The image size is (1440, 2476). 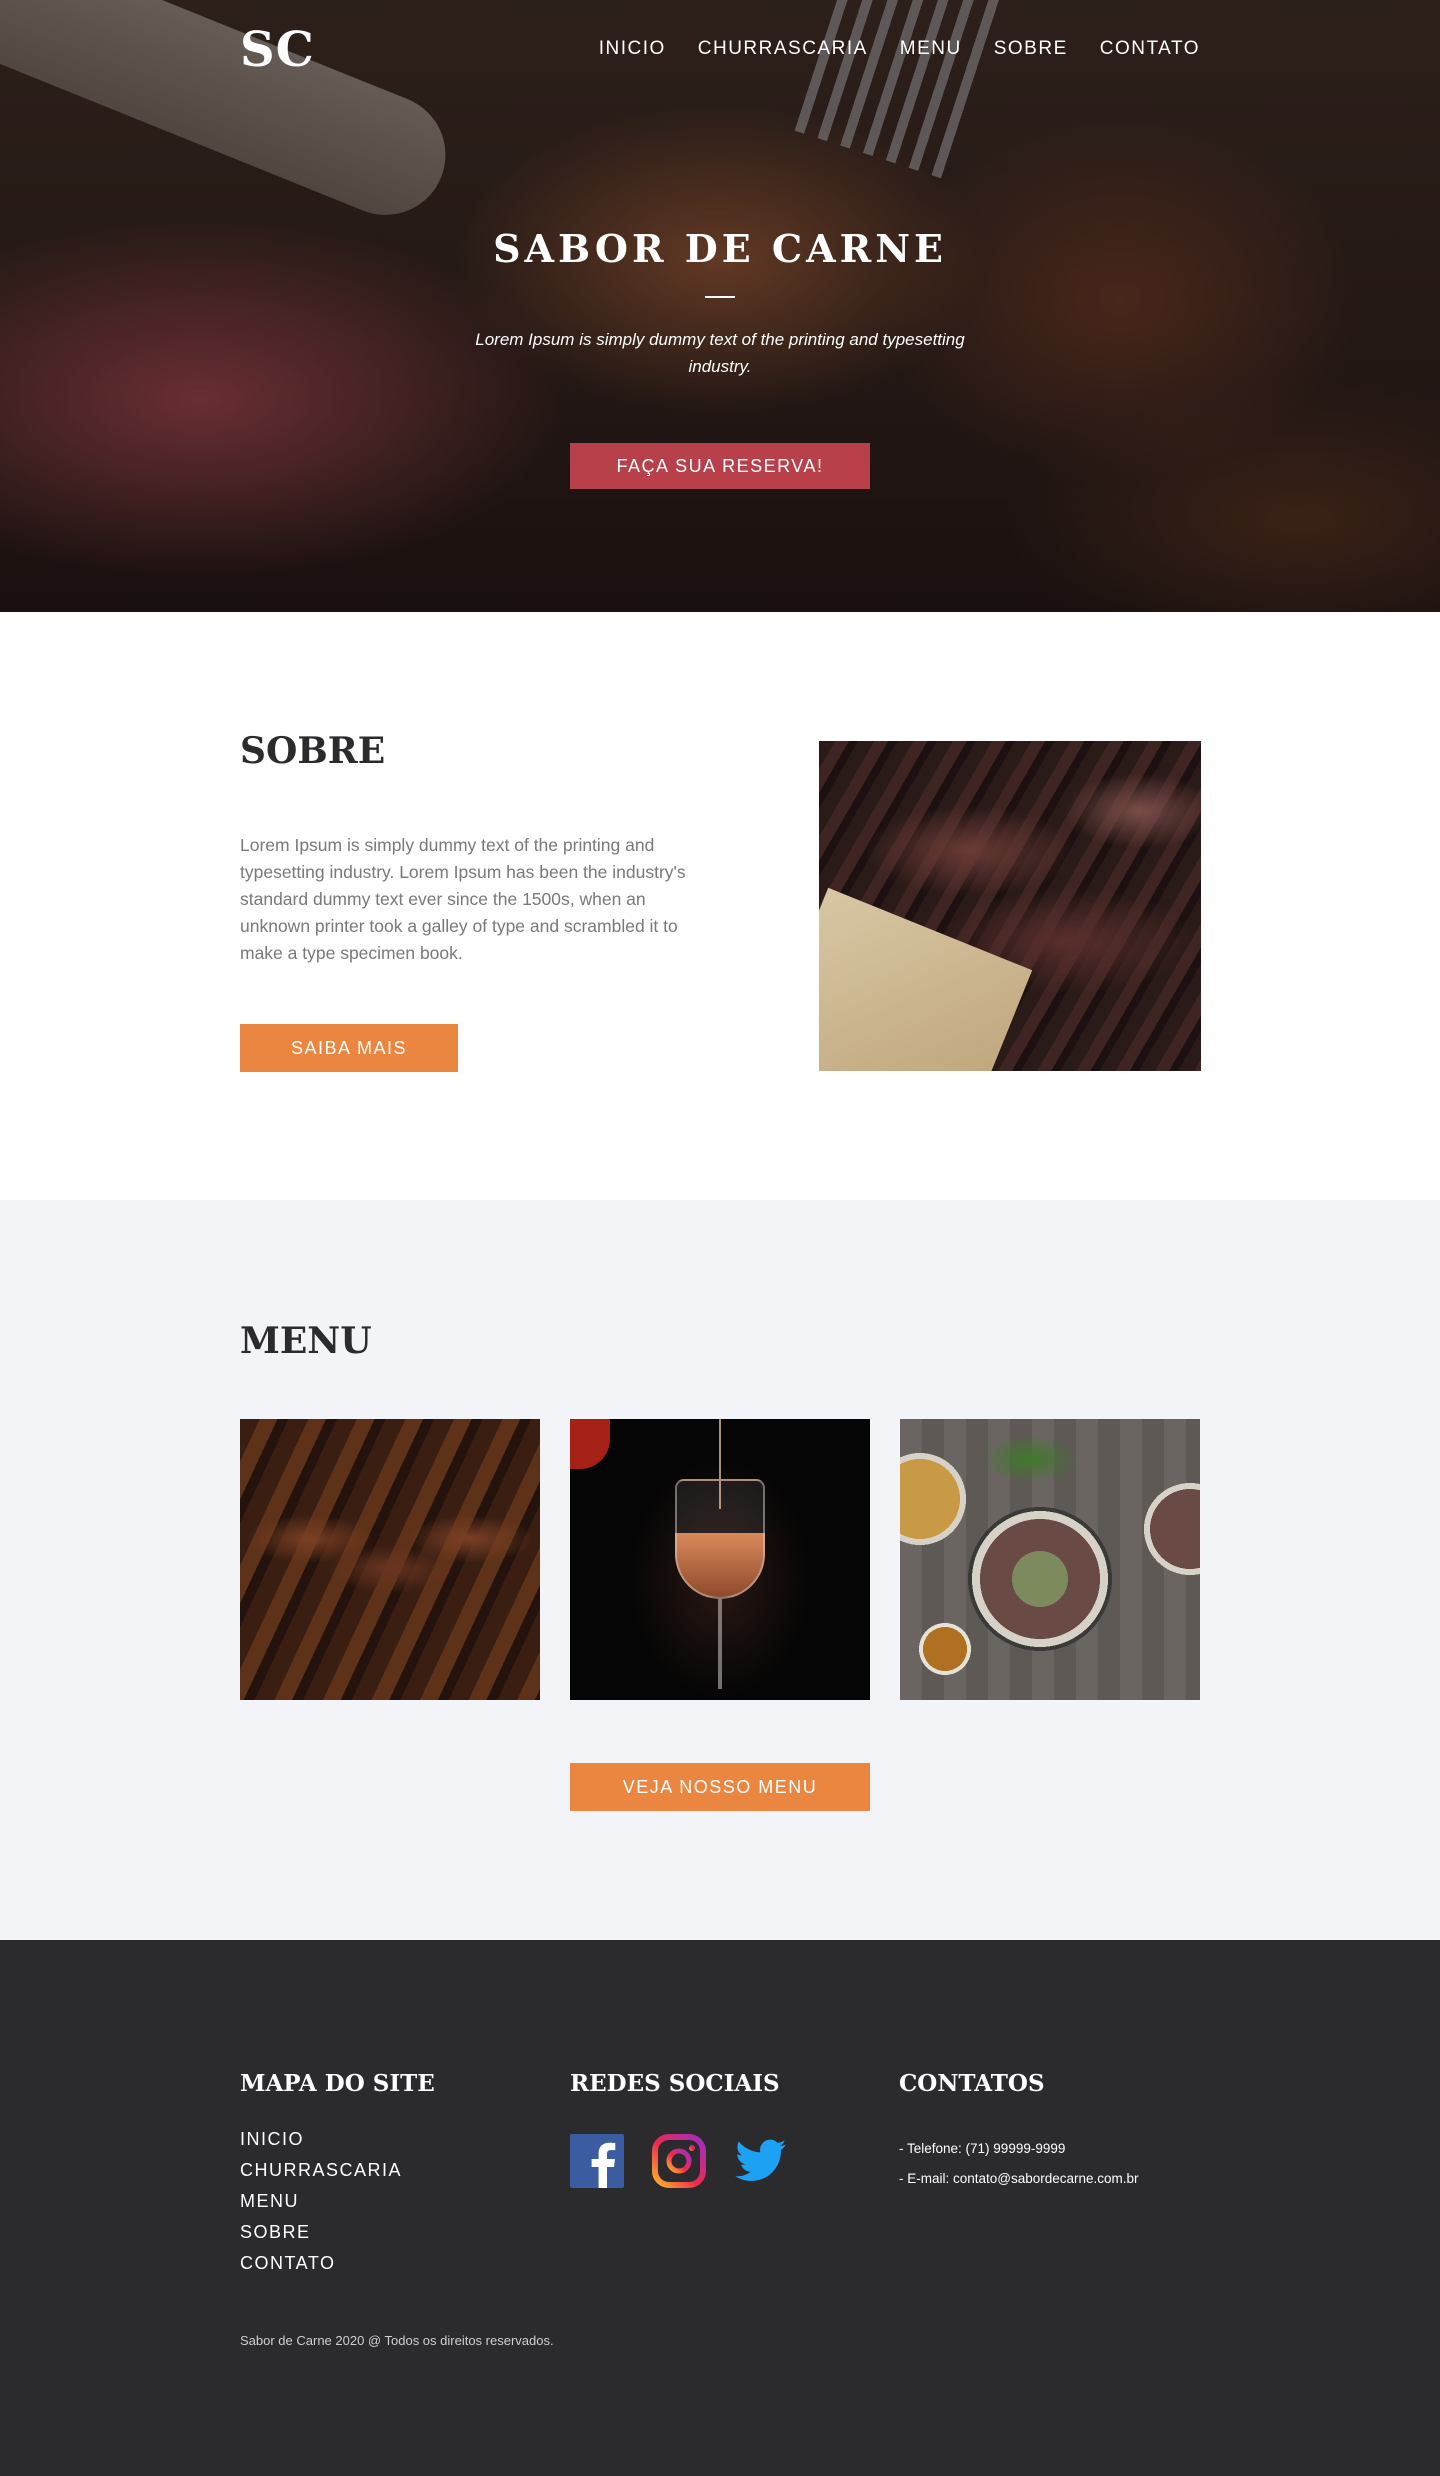 What do you see at coordinates (1050, 1559) in the screenshot?
I see `menu-card-dish-image` at bounding box center [1050, 1559].